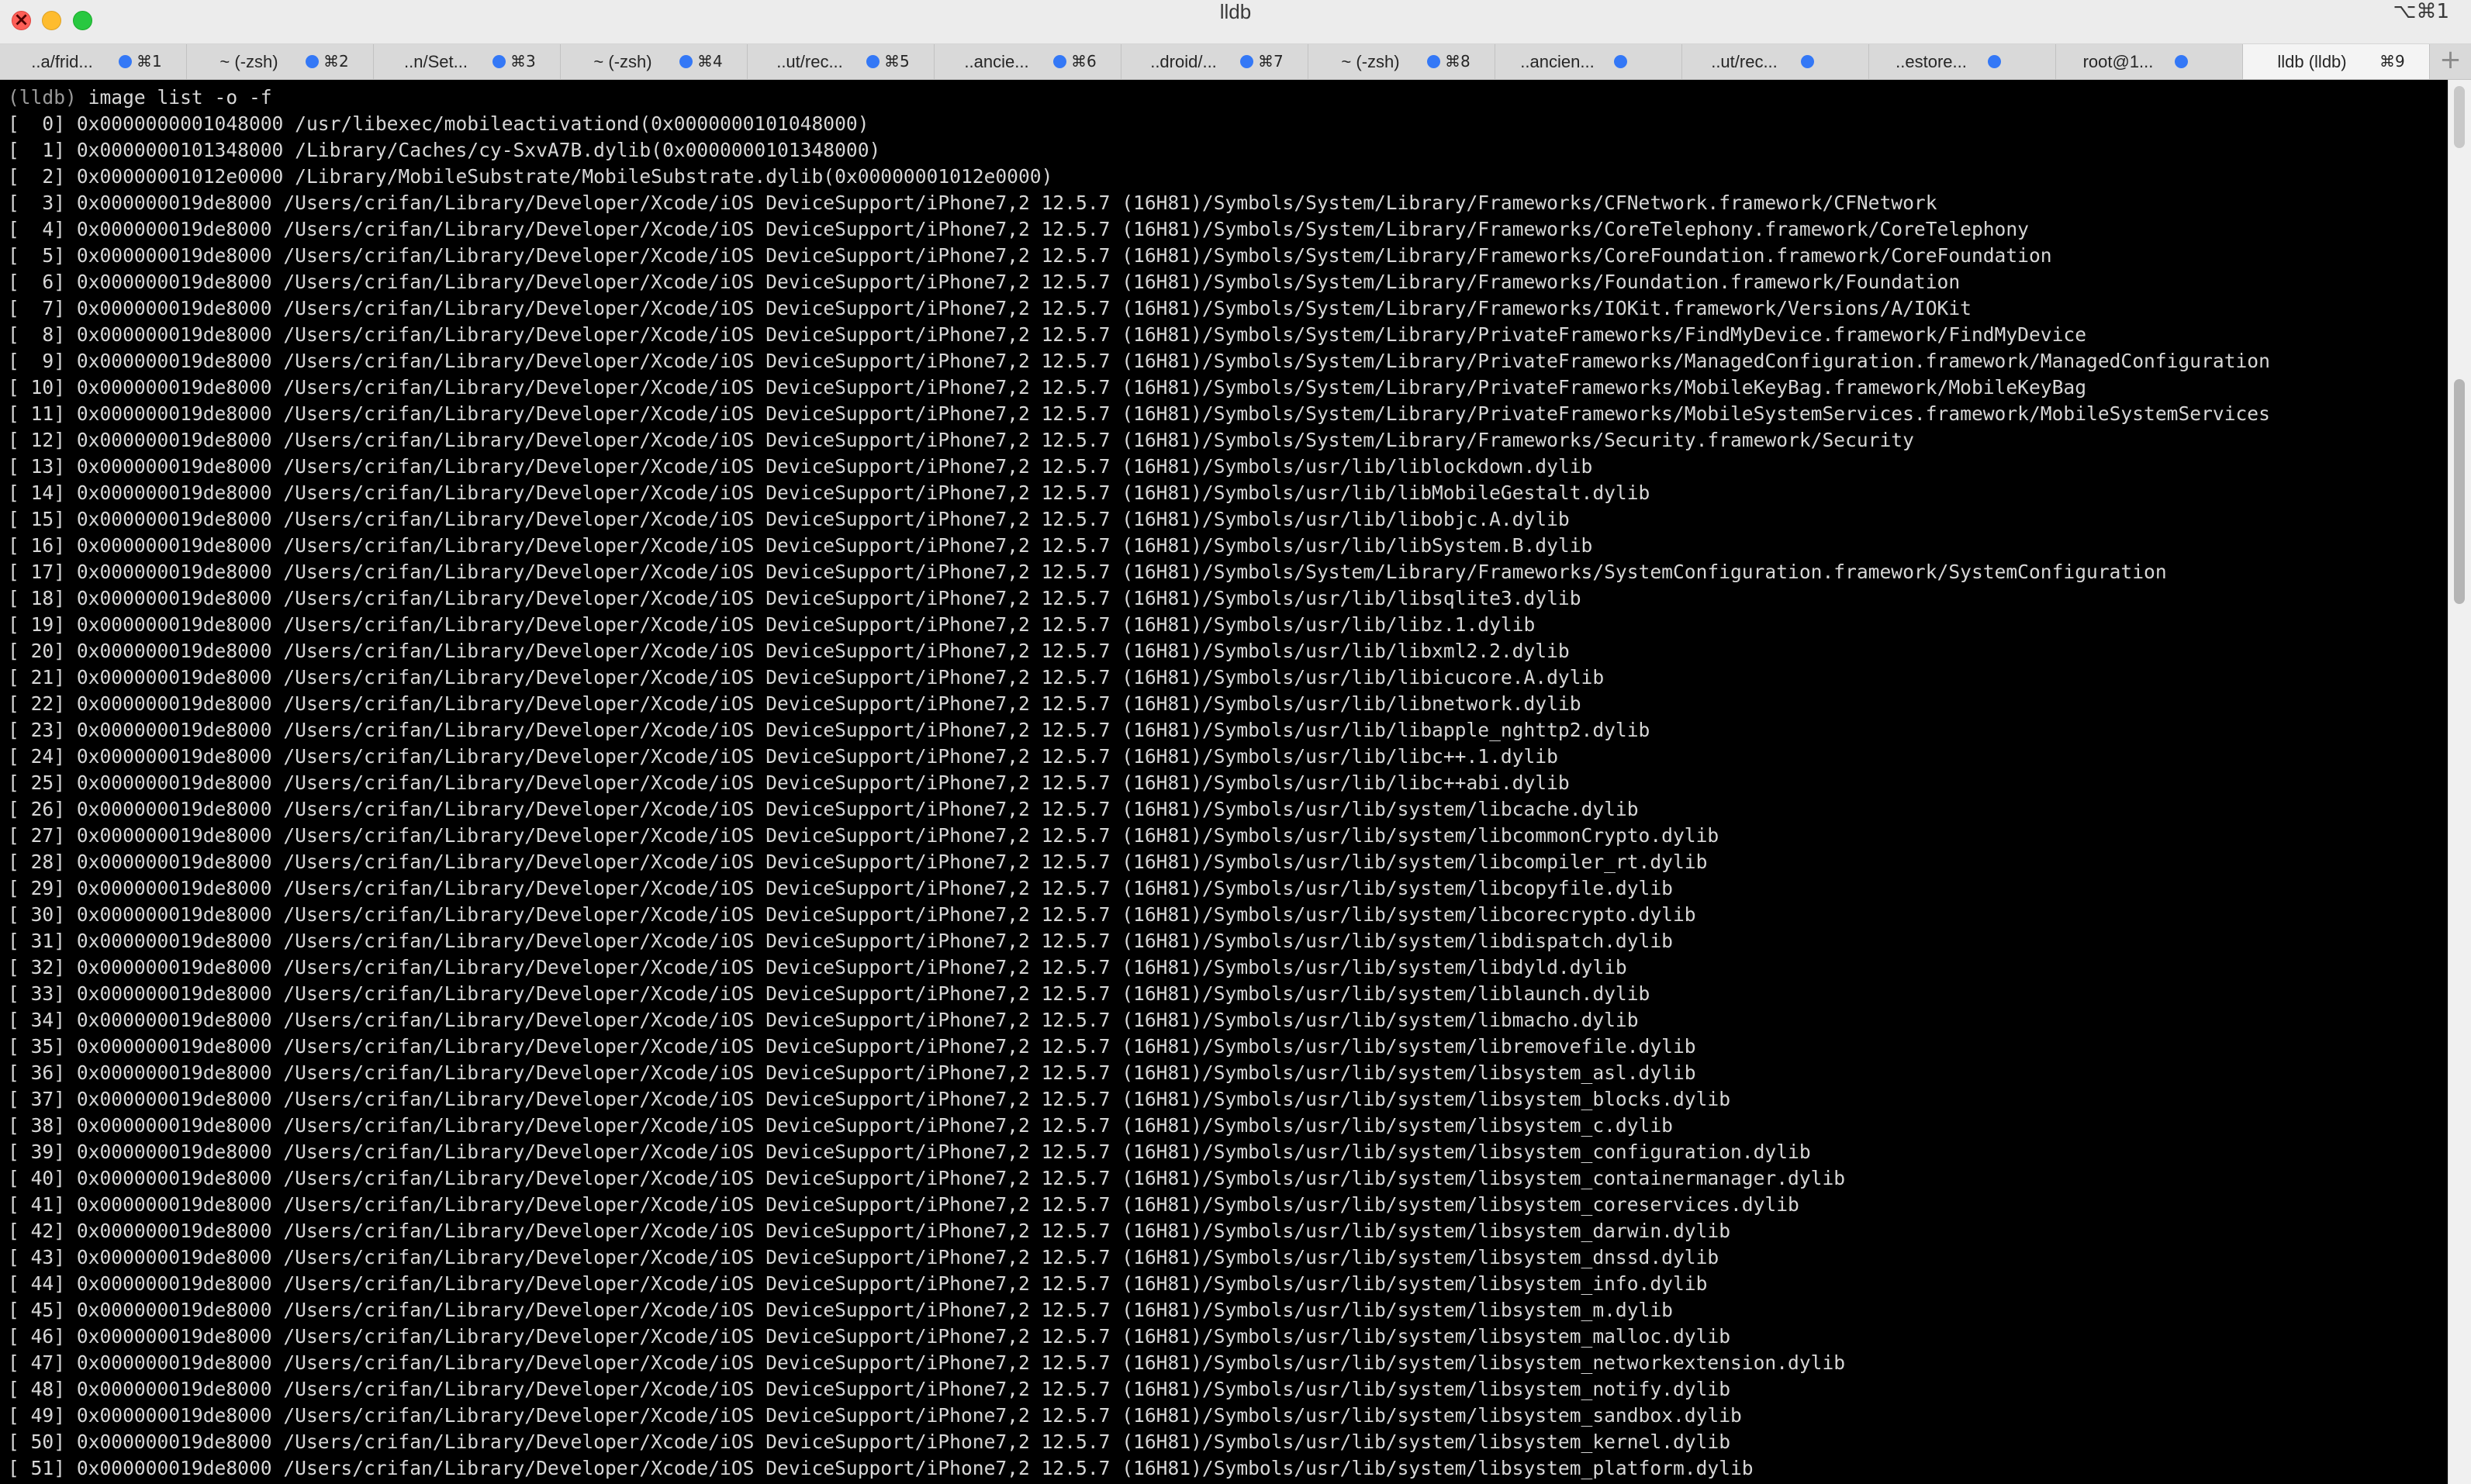  What do you see at coordinates (93, 62) in the screenshot?
I see `tab-1: ..a/frid... ⌘1` at bounding box center [93, 62].